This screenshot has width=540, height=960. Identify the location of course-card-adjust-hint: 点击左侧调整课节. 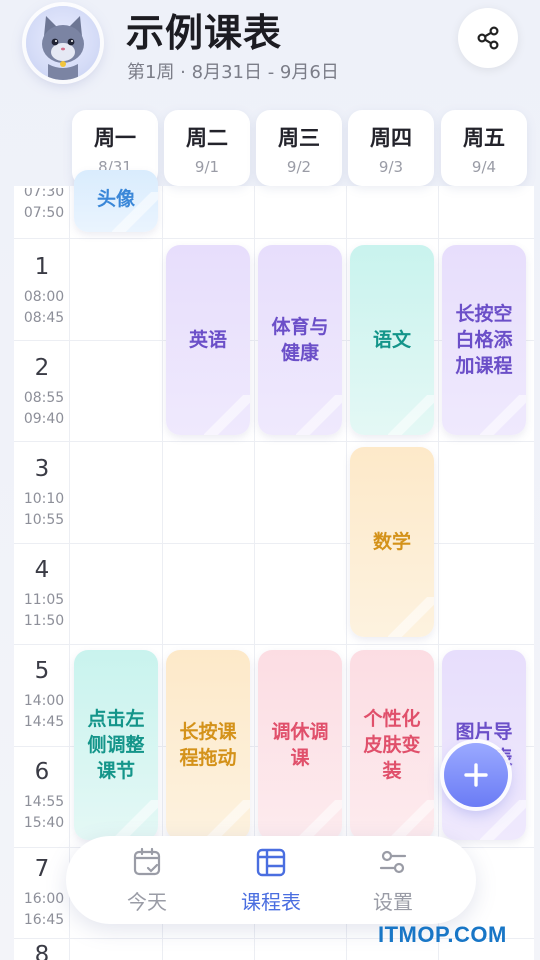
(116, 745).